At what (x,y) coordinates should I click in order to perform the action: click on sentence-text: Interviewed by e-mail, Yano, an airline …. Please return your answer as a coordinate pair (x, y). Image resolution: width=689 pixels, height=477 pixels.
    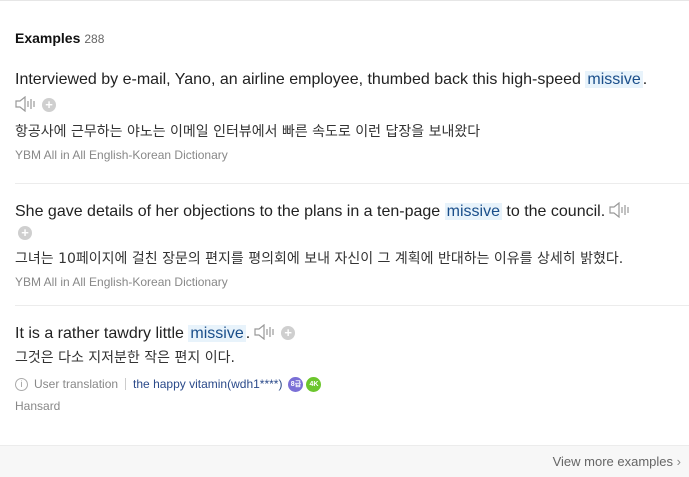
    Looking at the image, I should click on (300, 79).